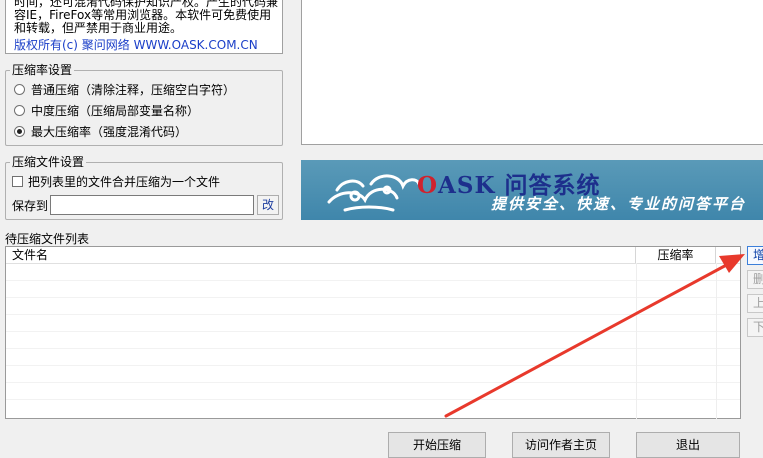  Describe the element at coordinates (589, 339) in the screenshot. I see `arrow-shaft` at that location.